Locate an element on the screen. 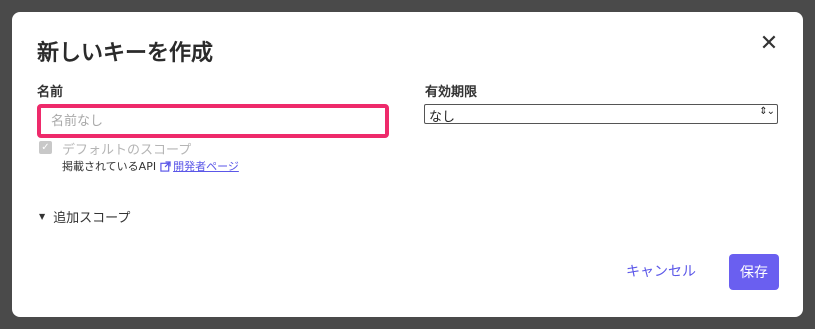  cancel-button: キャンセル is located at coordinates (661, 271).